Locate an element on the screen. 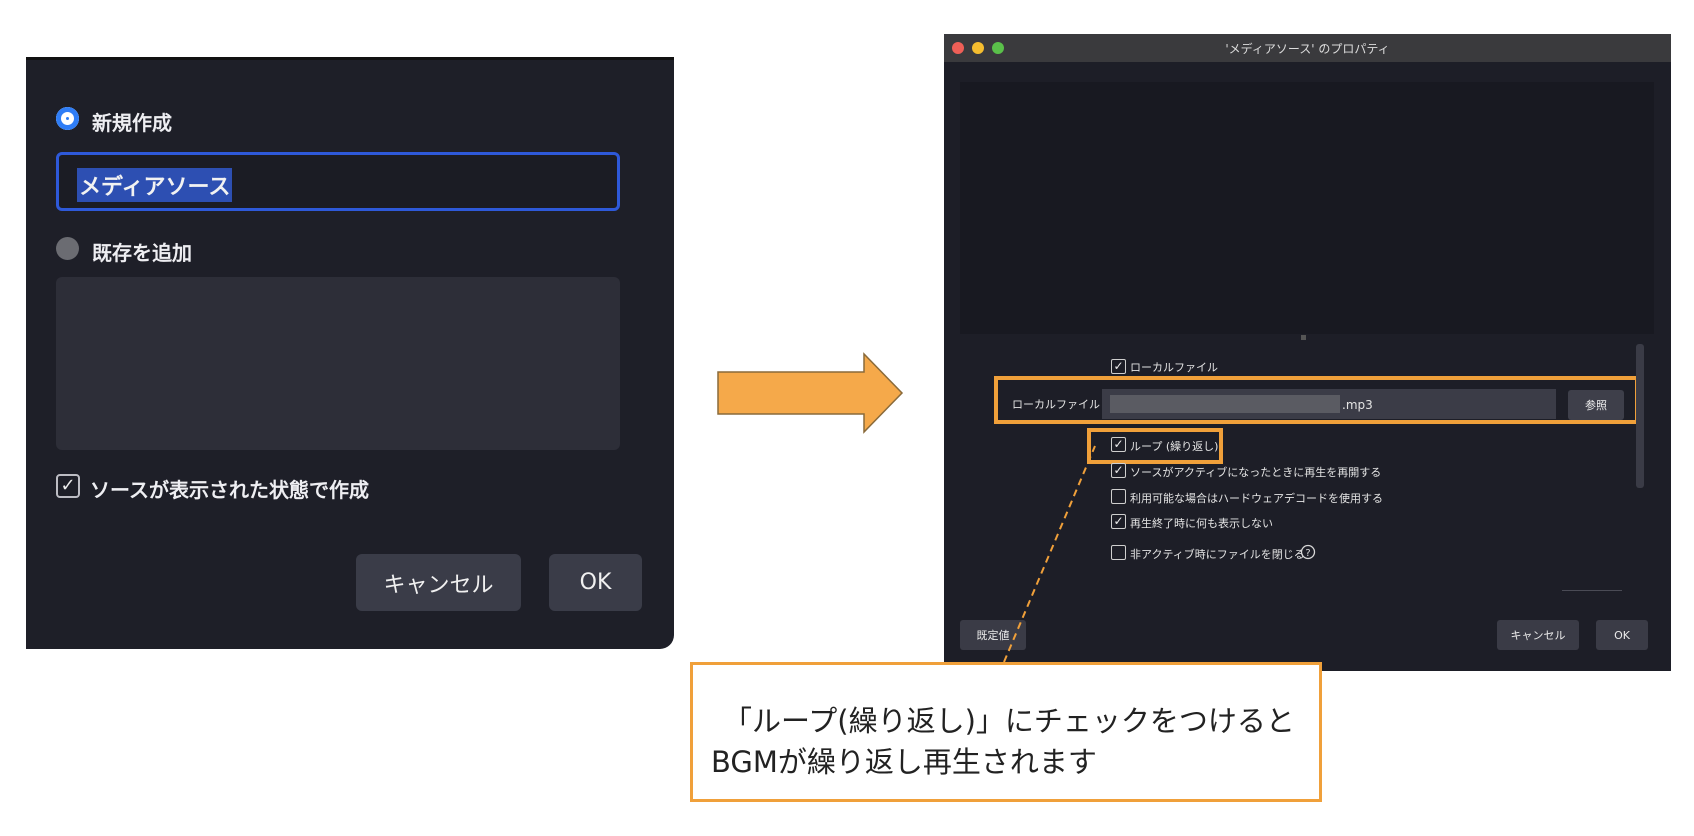 The width and height of the screenshot is (1694, 836). annotation-callout: 「ループ(繰り返し)」にチェックをつけると BGMが繰り返し再生されます is located at coordinates (1006, 732).